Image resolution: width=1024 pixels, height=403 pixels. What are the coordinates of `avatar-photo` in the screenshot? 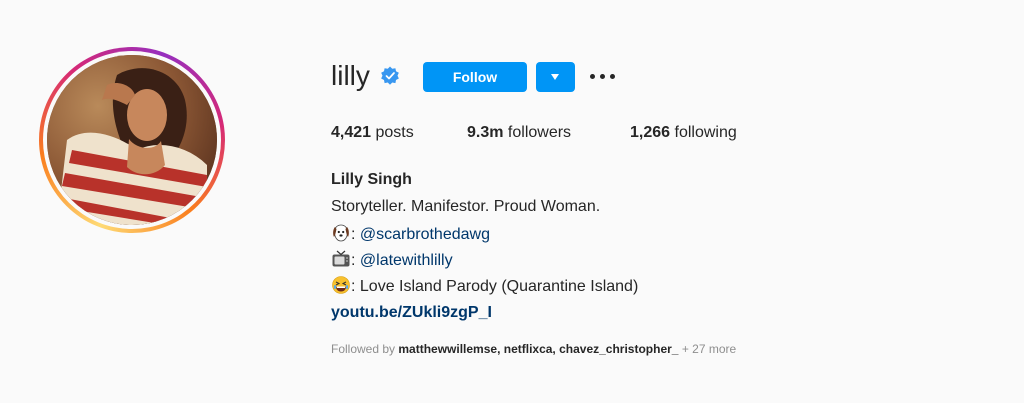 It's located at (132, 140).